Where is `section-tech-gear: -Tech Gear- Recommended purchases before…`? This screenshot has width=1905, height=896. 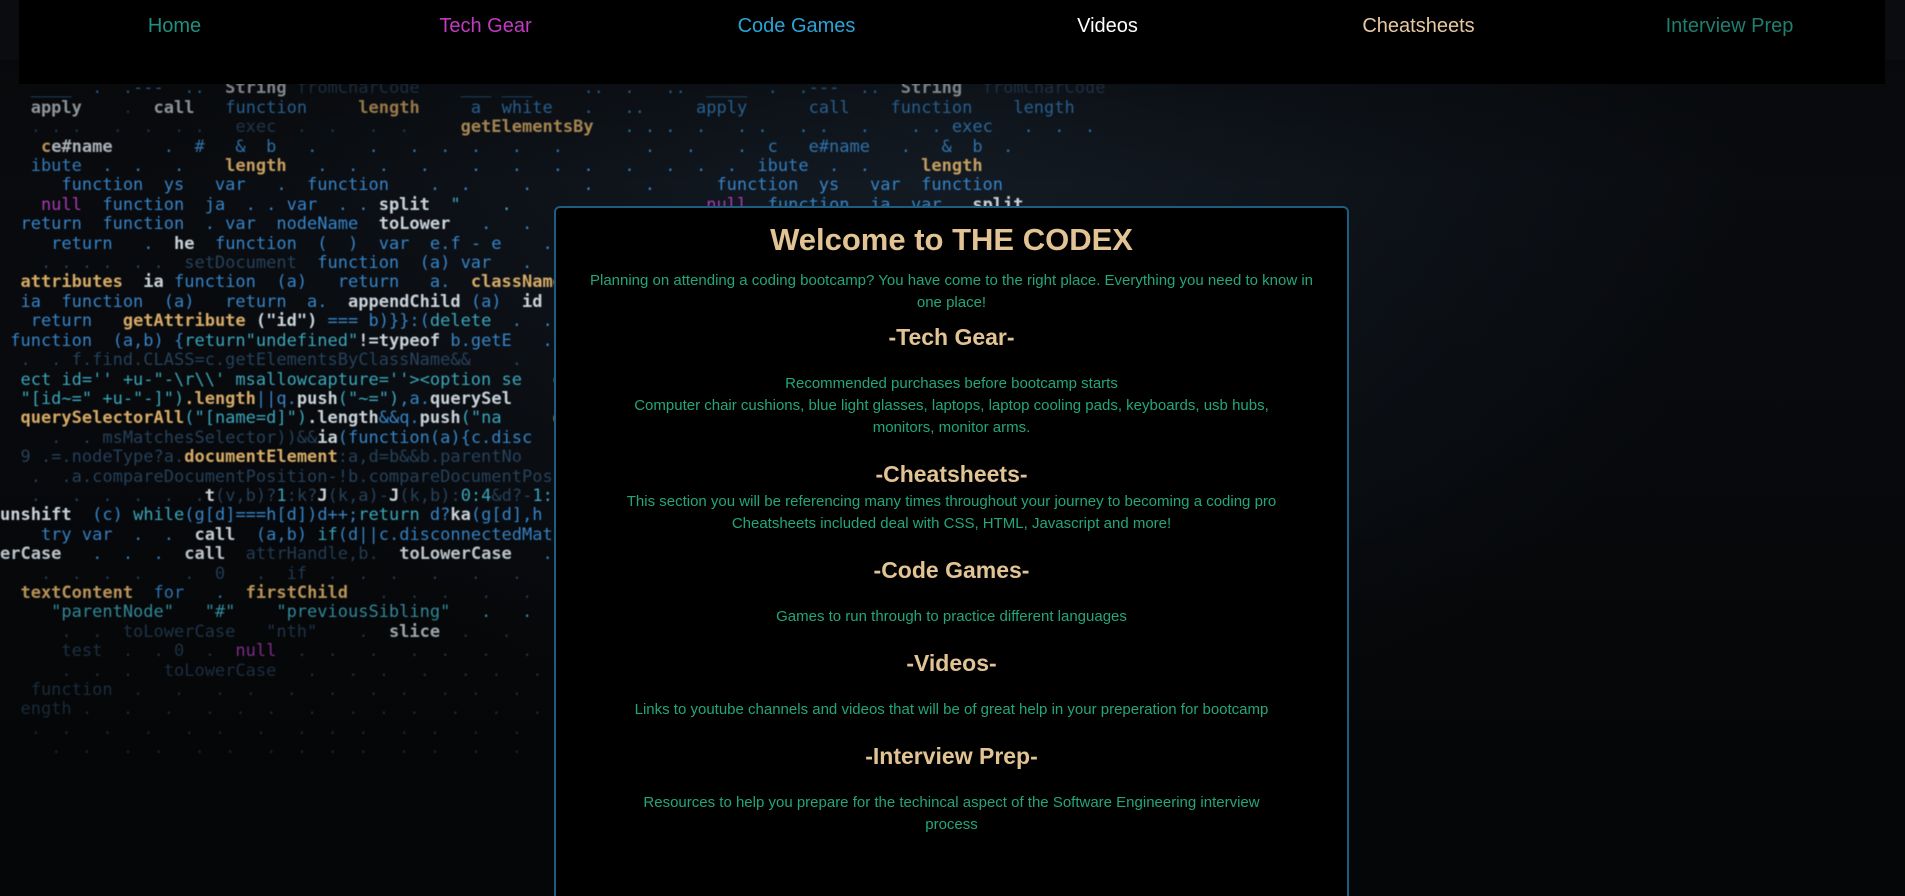 section-tech-gear: -Tech Gear- Recommended purchases before… is located at coordinates (951, 380).